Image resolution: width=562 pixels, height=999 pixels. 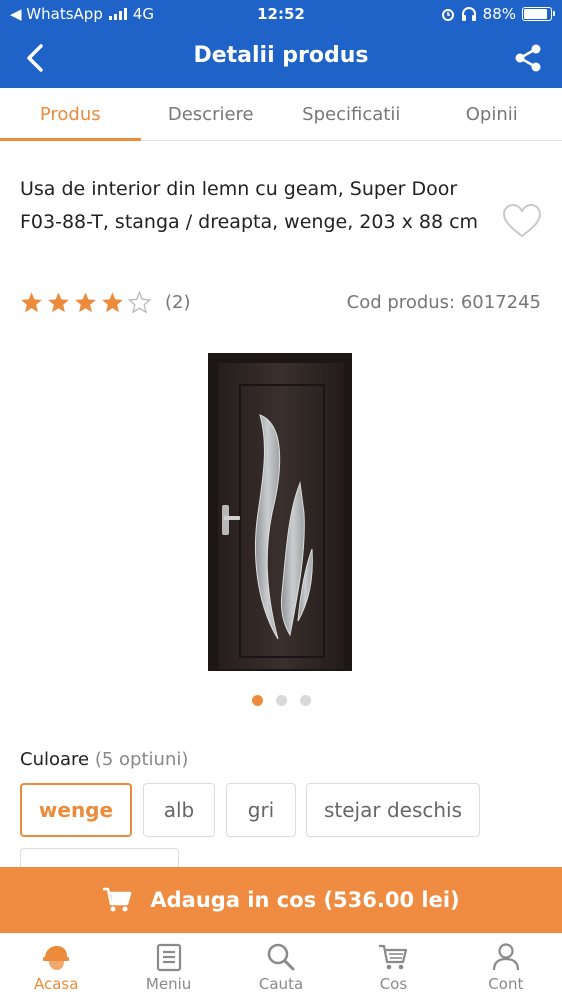 I want to click on color-label: Culoare (5 optiuni), so click(x=104, y=759).